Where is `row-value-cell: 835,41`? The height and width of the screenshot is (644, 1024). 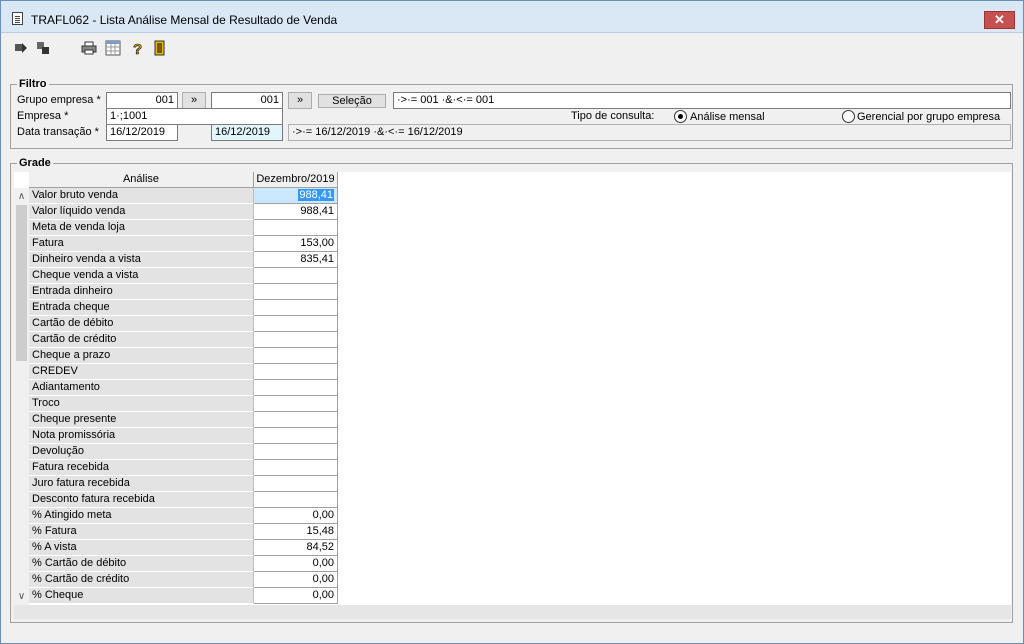 row-value-cell: 835,41 is located at coordinates (296, 260).